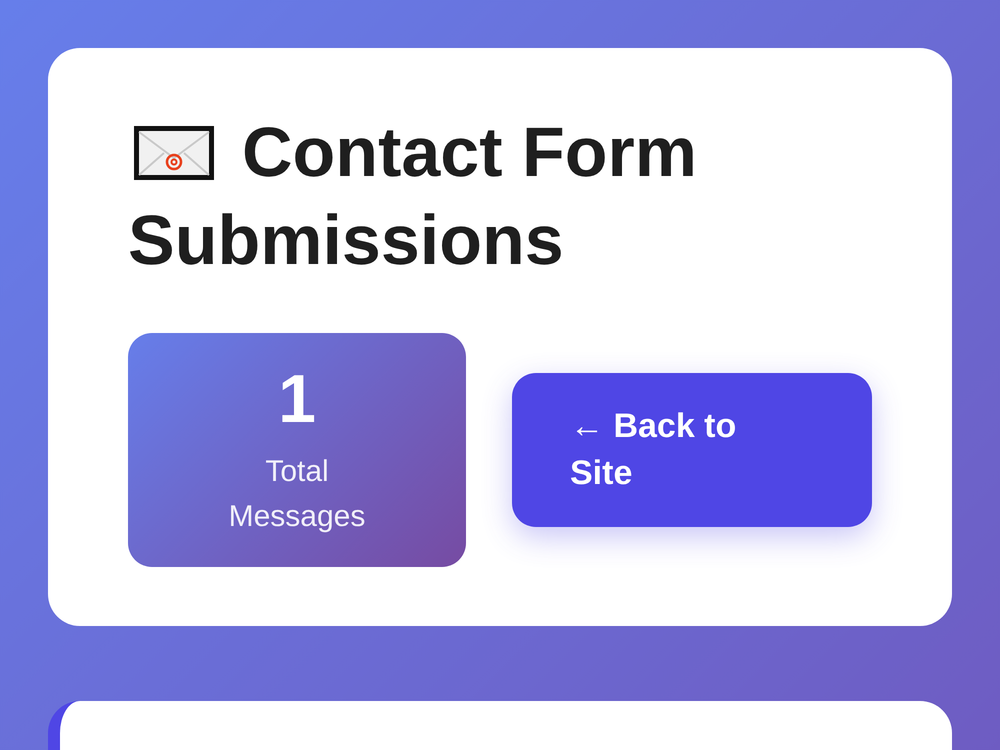 This screenshot has width=1000, height=750. What do you see at coordinates (297, 494) in the screenshot?
I see `stat-label: Total Messages` at bounding box center [297, 494].